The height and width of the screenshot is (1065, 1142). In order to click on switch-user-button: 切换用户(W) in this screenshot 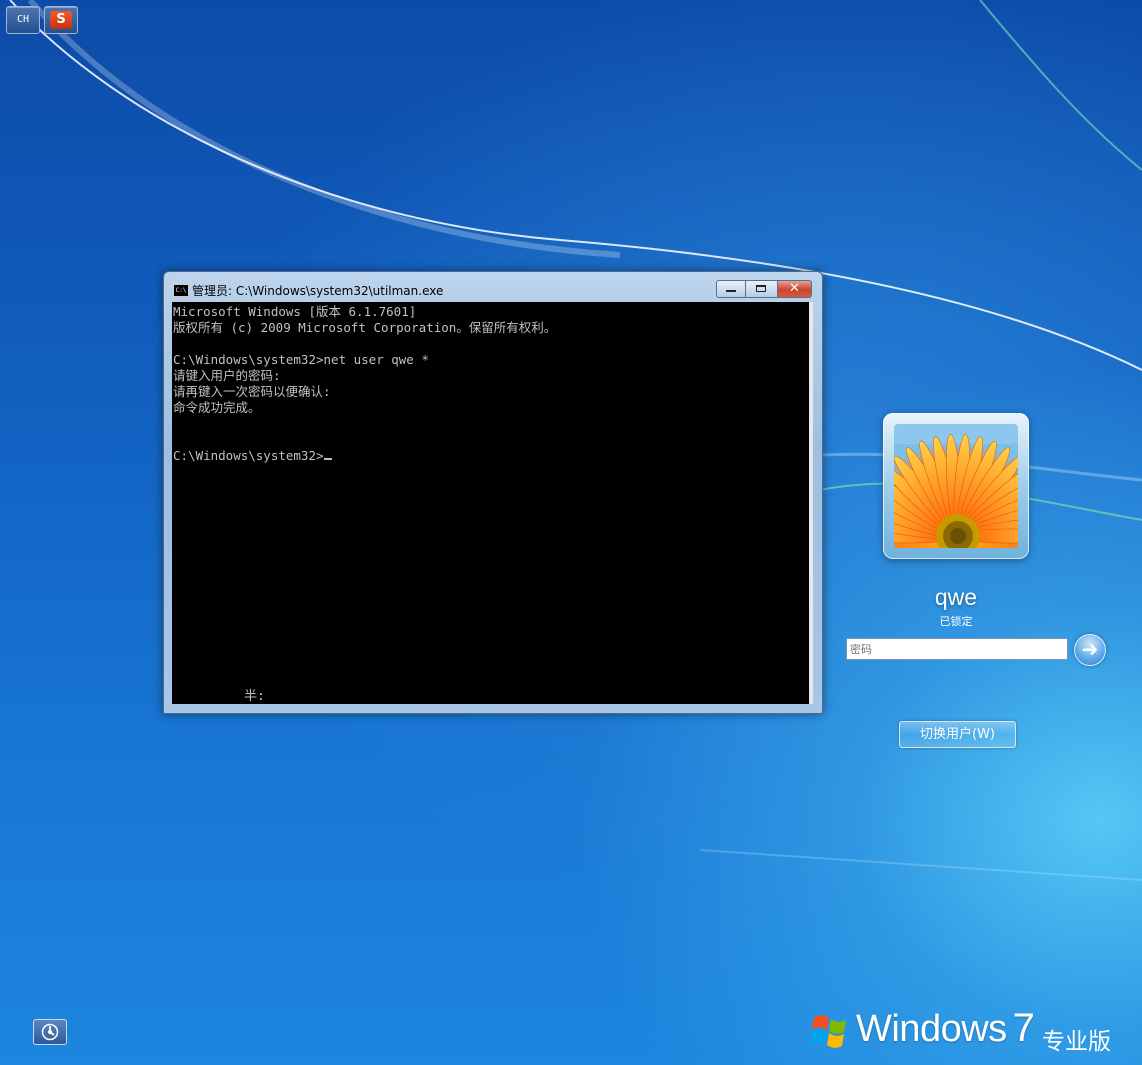, I will do `click(957, 734)`.